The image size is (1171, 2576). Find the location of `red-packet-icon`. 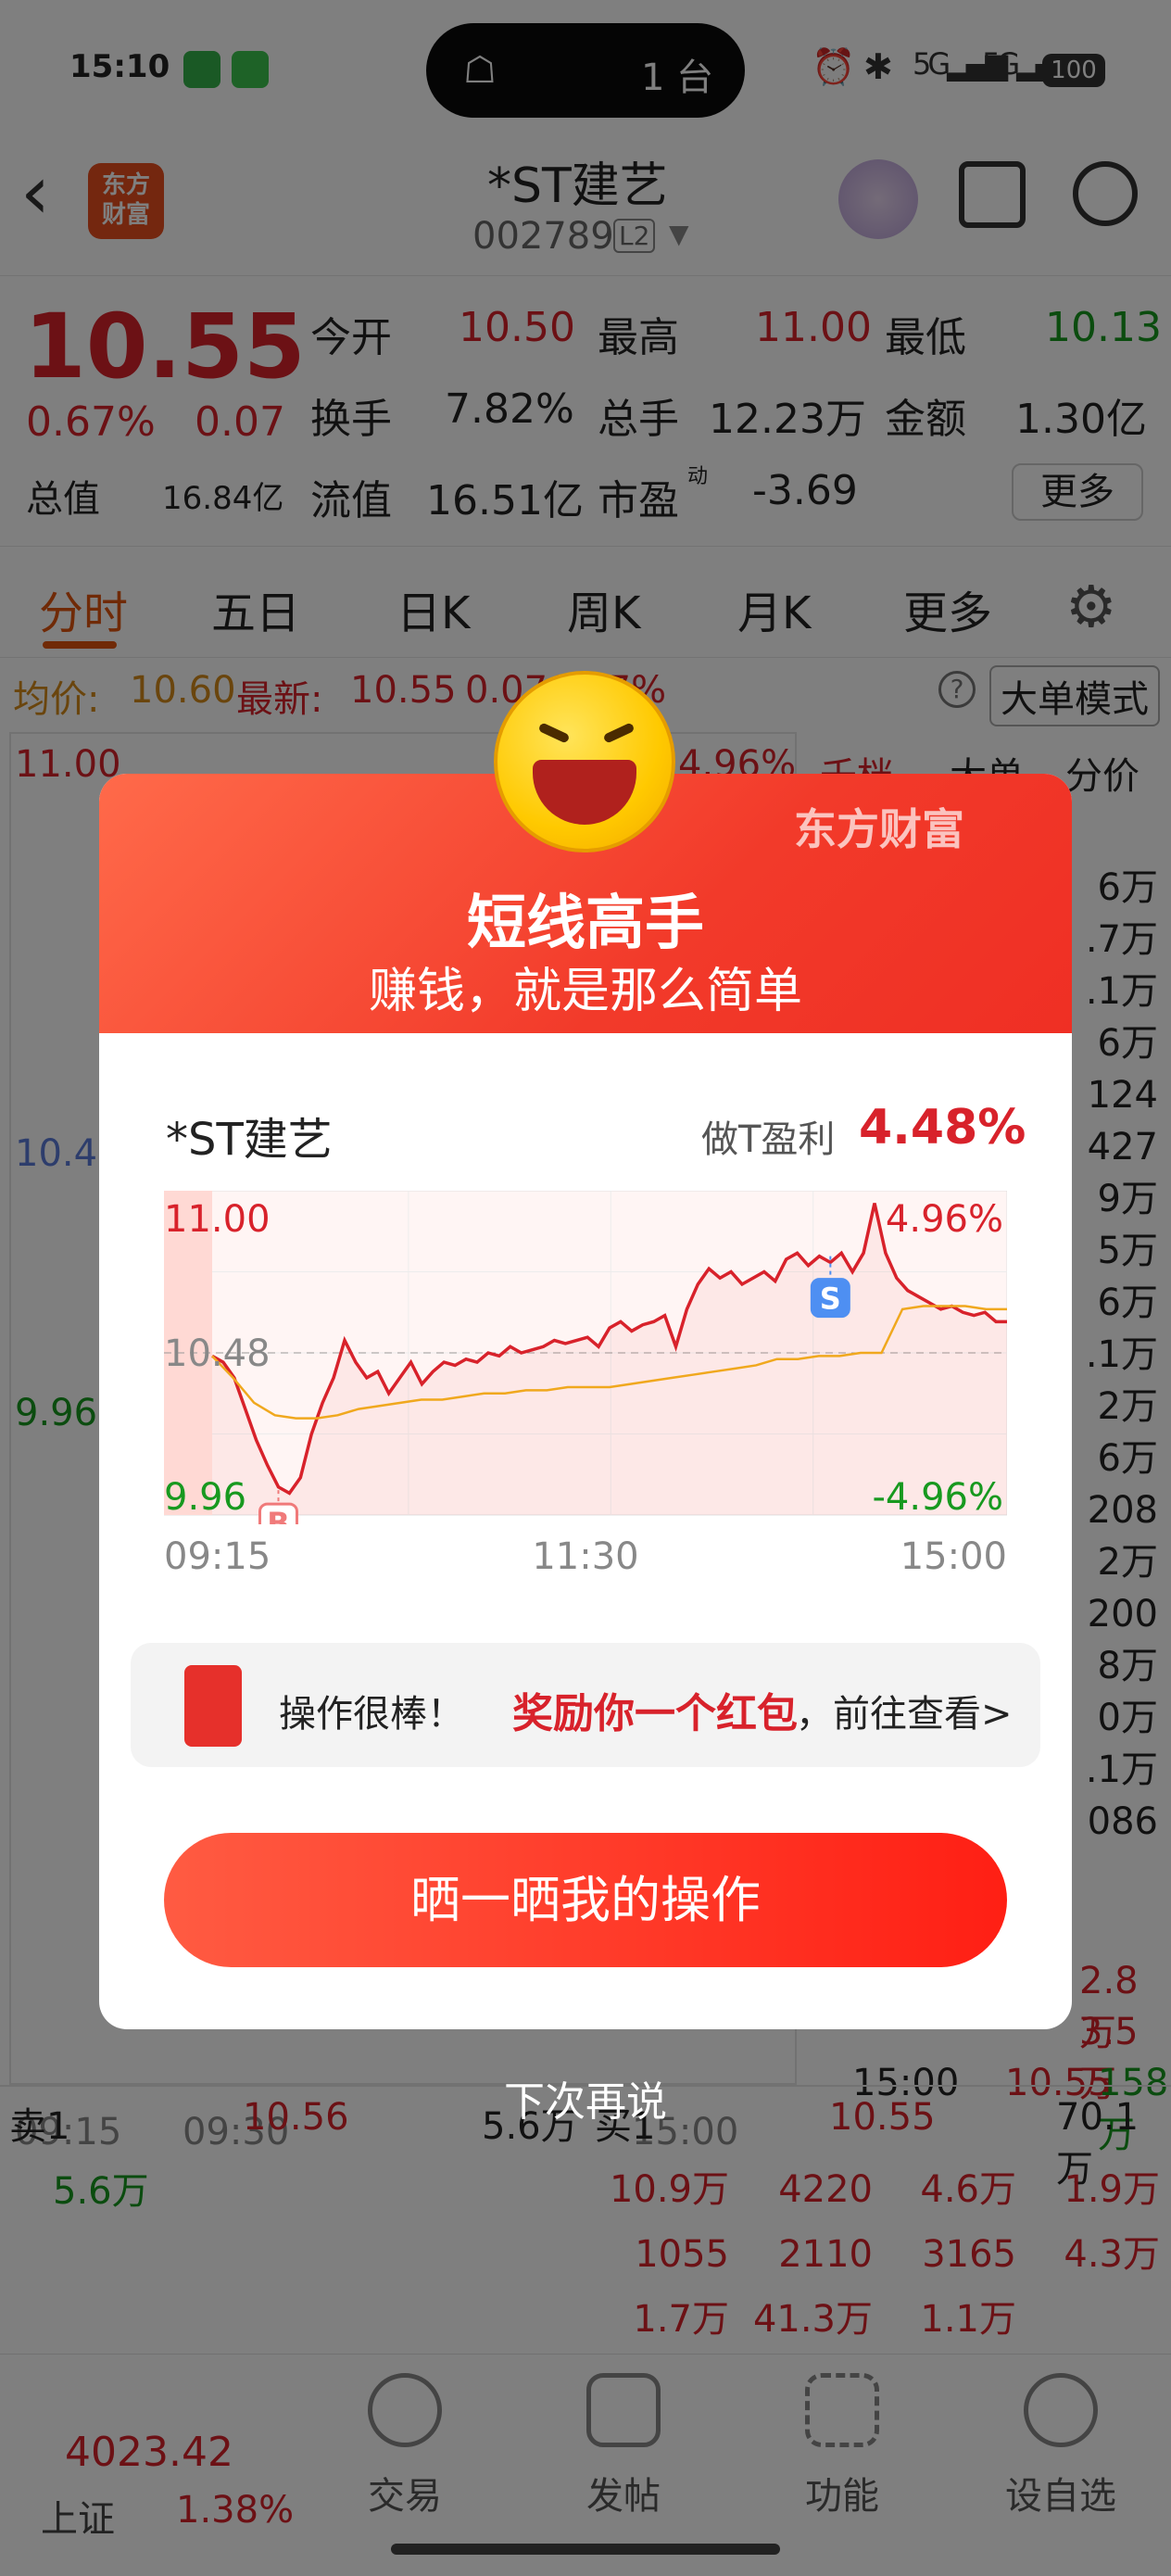

red-packet-icon is located at coordinates (213, 1706).